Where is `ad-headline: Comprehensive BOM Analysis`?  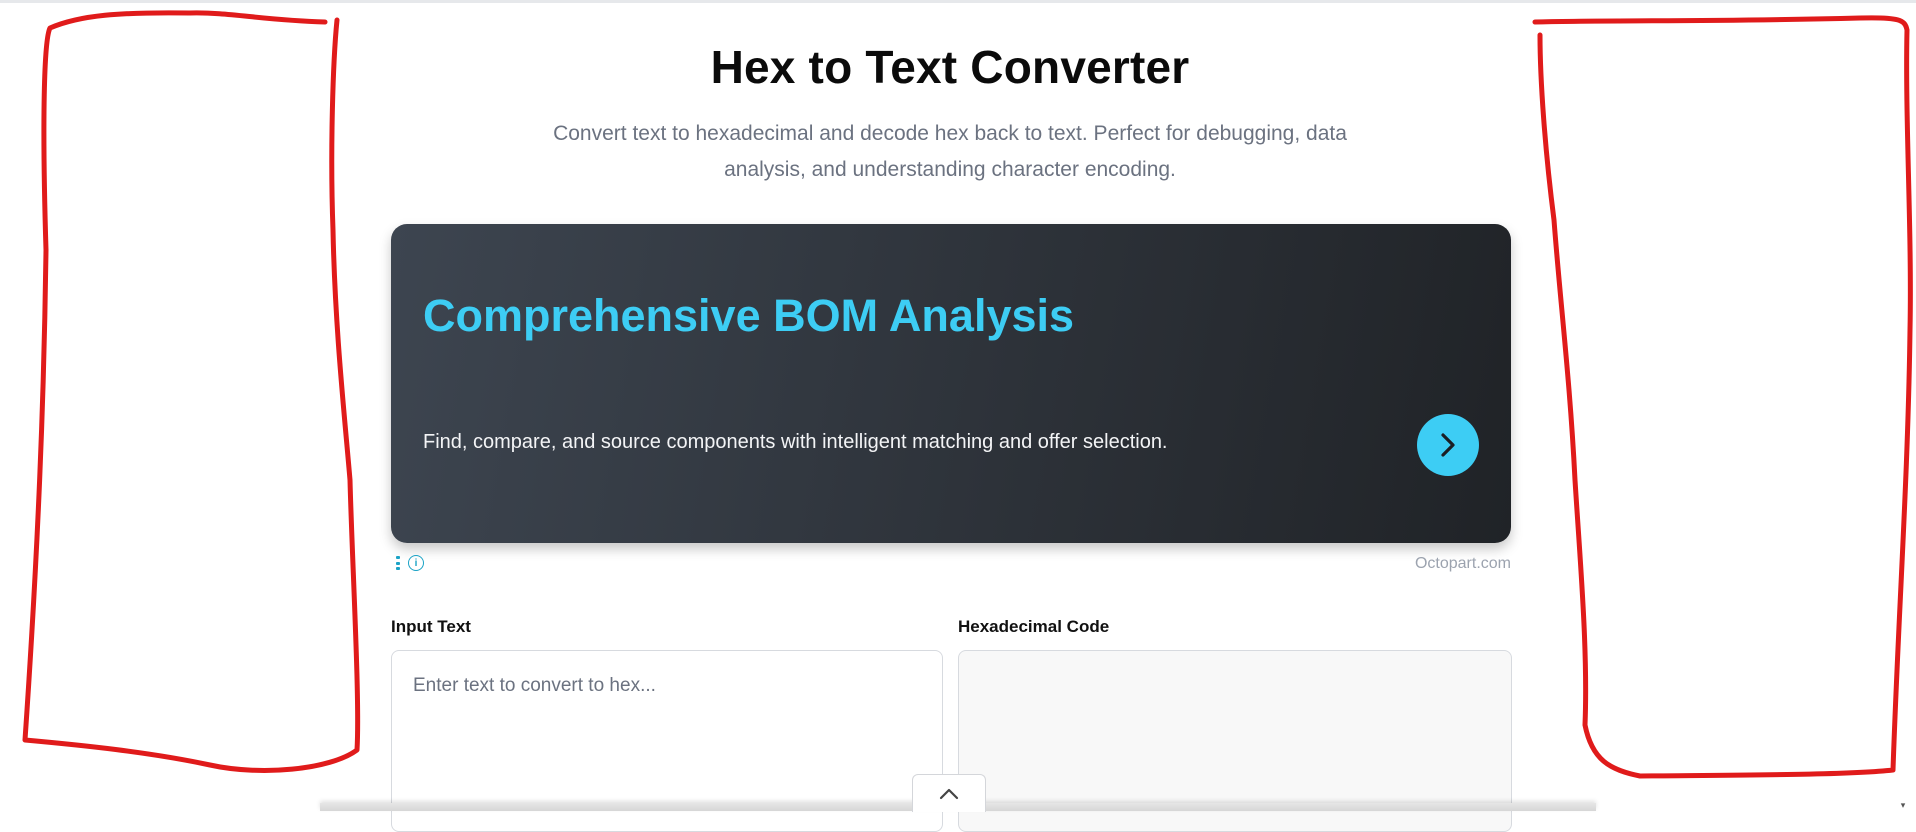 ad-headline: Comprehensive BOM Analysis is located at coordinates (748, 316).